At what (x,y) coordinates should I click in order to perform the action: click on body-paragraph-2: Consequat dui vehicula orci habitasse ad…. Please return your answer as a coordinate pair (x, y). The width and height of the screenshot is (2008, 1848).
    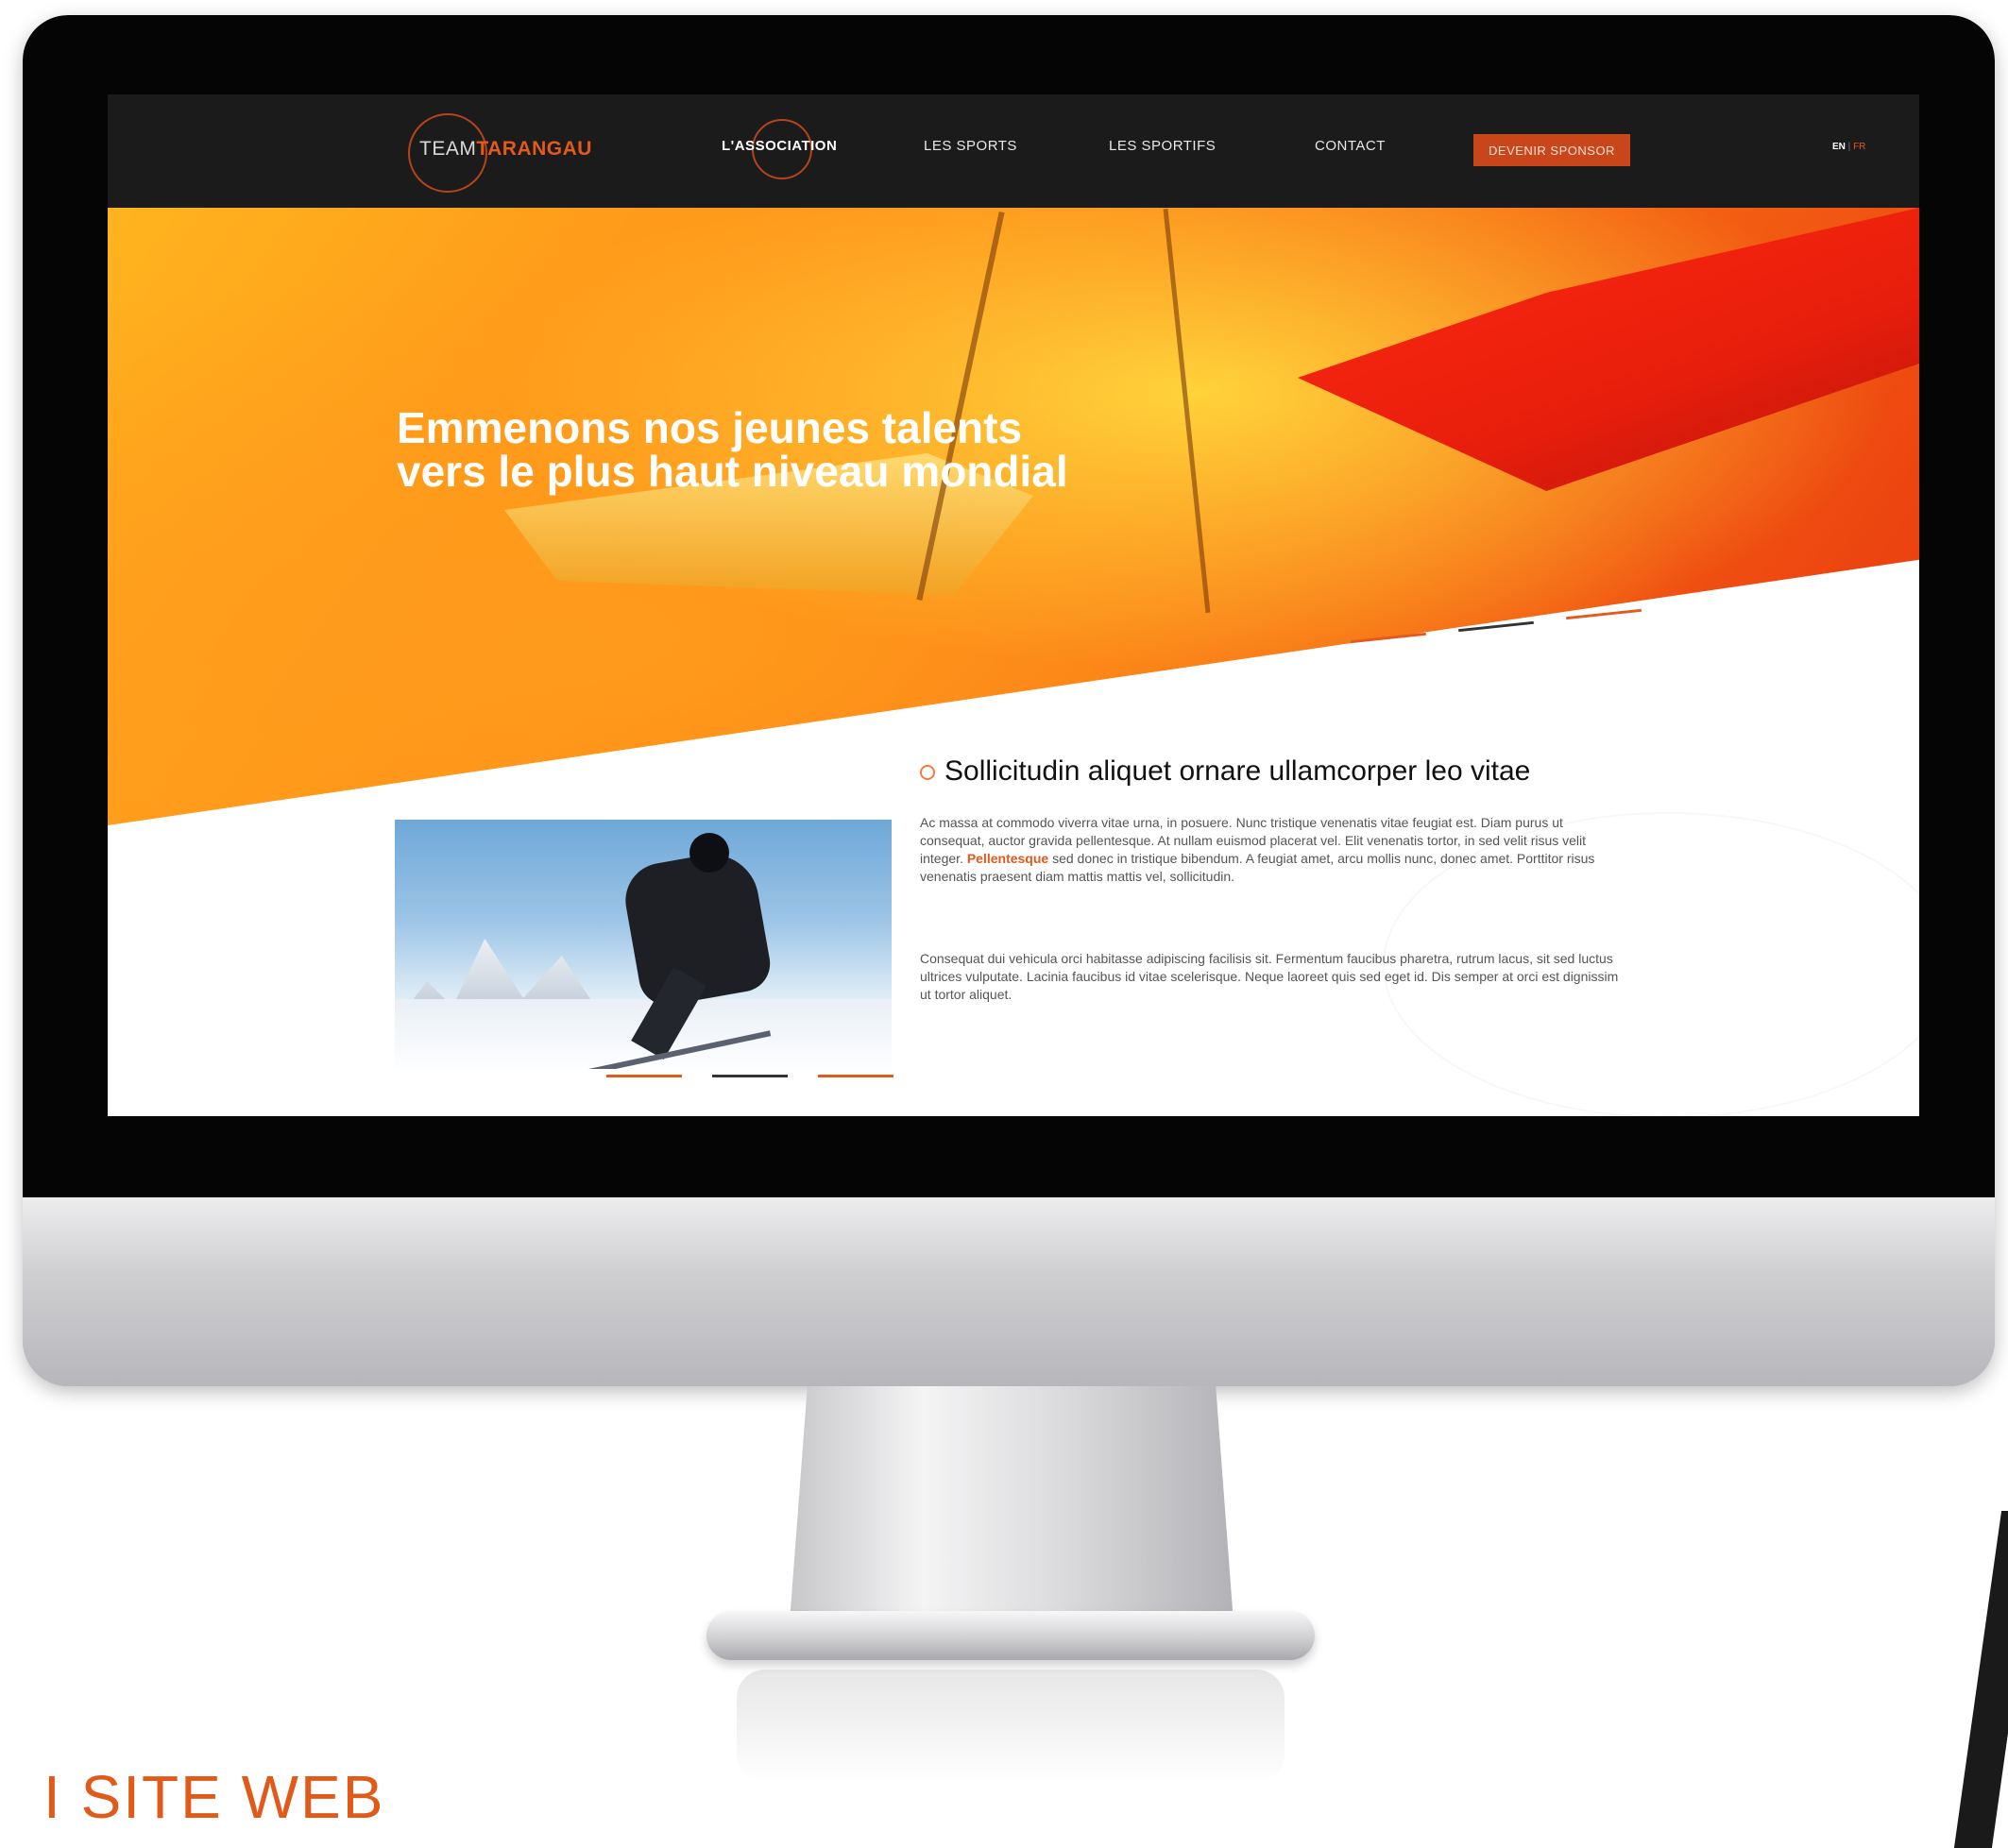
    Looking at the image, I should click on (1269, 976).